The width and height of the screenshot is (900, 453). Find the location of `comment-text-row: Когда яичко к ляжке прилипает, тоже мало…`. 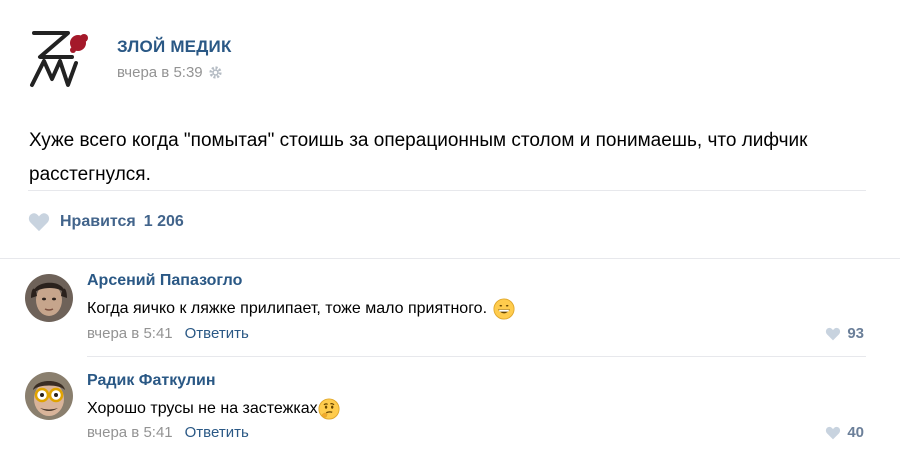

comment-text-row: Когда яичко к ляжке прилипает, тоже мало… is located at coordinates (301, 309).